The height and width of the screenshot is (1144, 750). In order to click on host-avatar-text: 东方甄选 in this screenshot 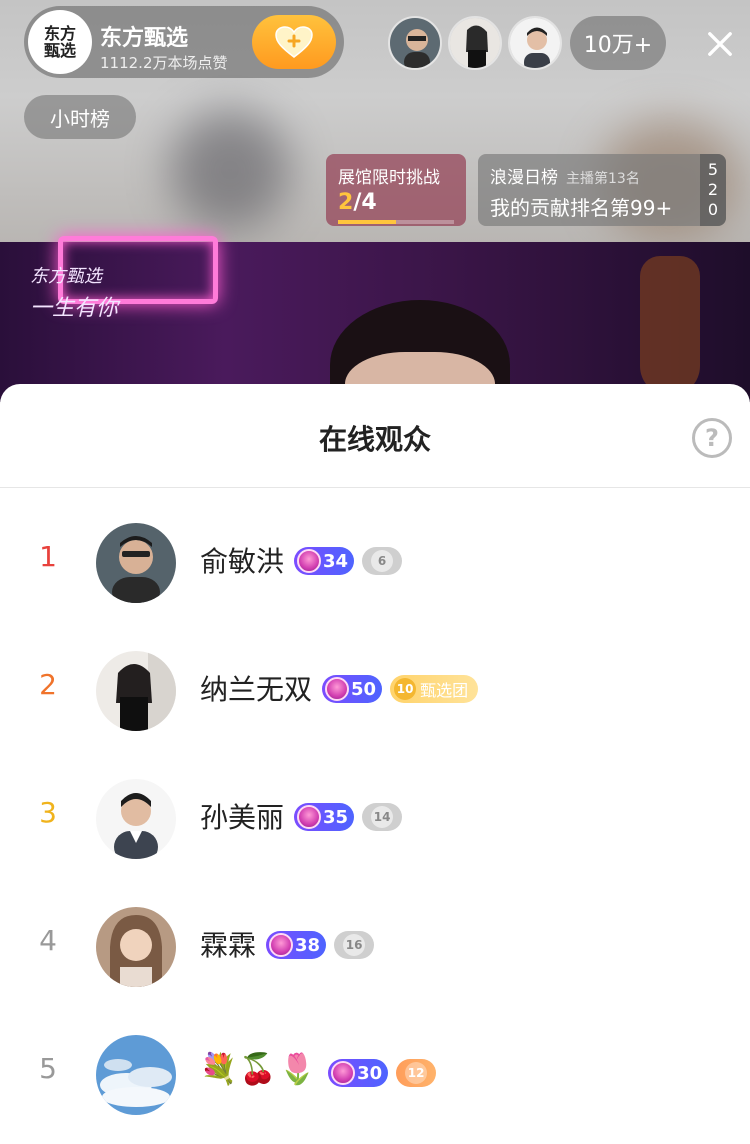, I will do `click(59, 42)`.